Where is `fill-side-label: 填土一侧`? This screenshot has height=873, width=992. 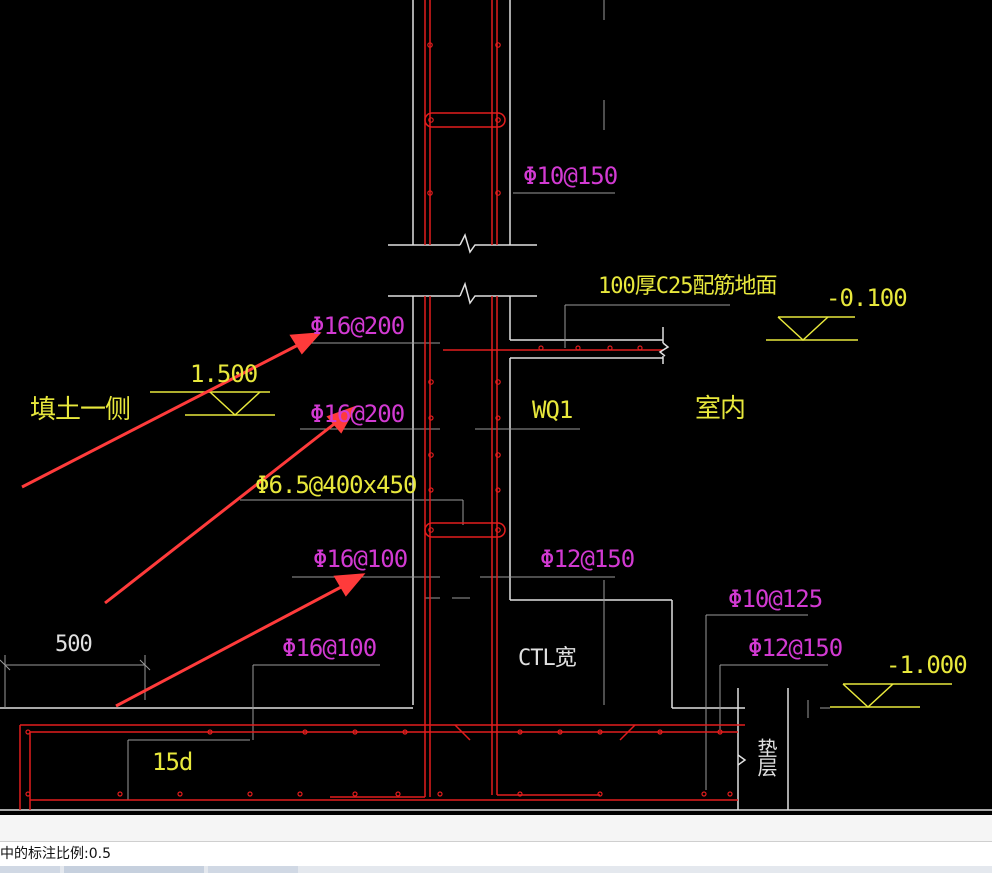
fill-side-label: 填土一侧 is located at coordinates (80, 410).